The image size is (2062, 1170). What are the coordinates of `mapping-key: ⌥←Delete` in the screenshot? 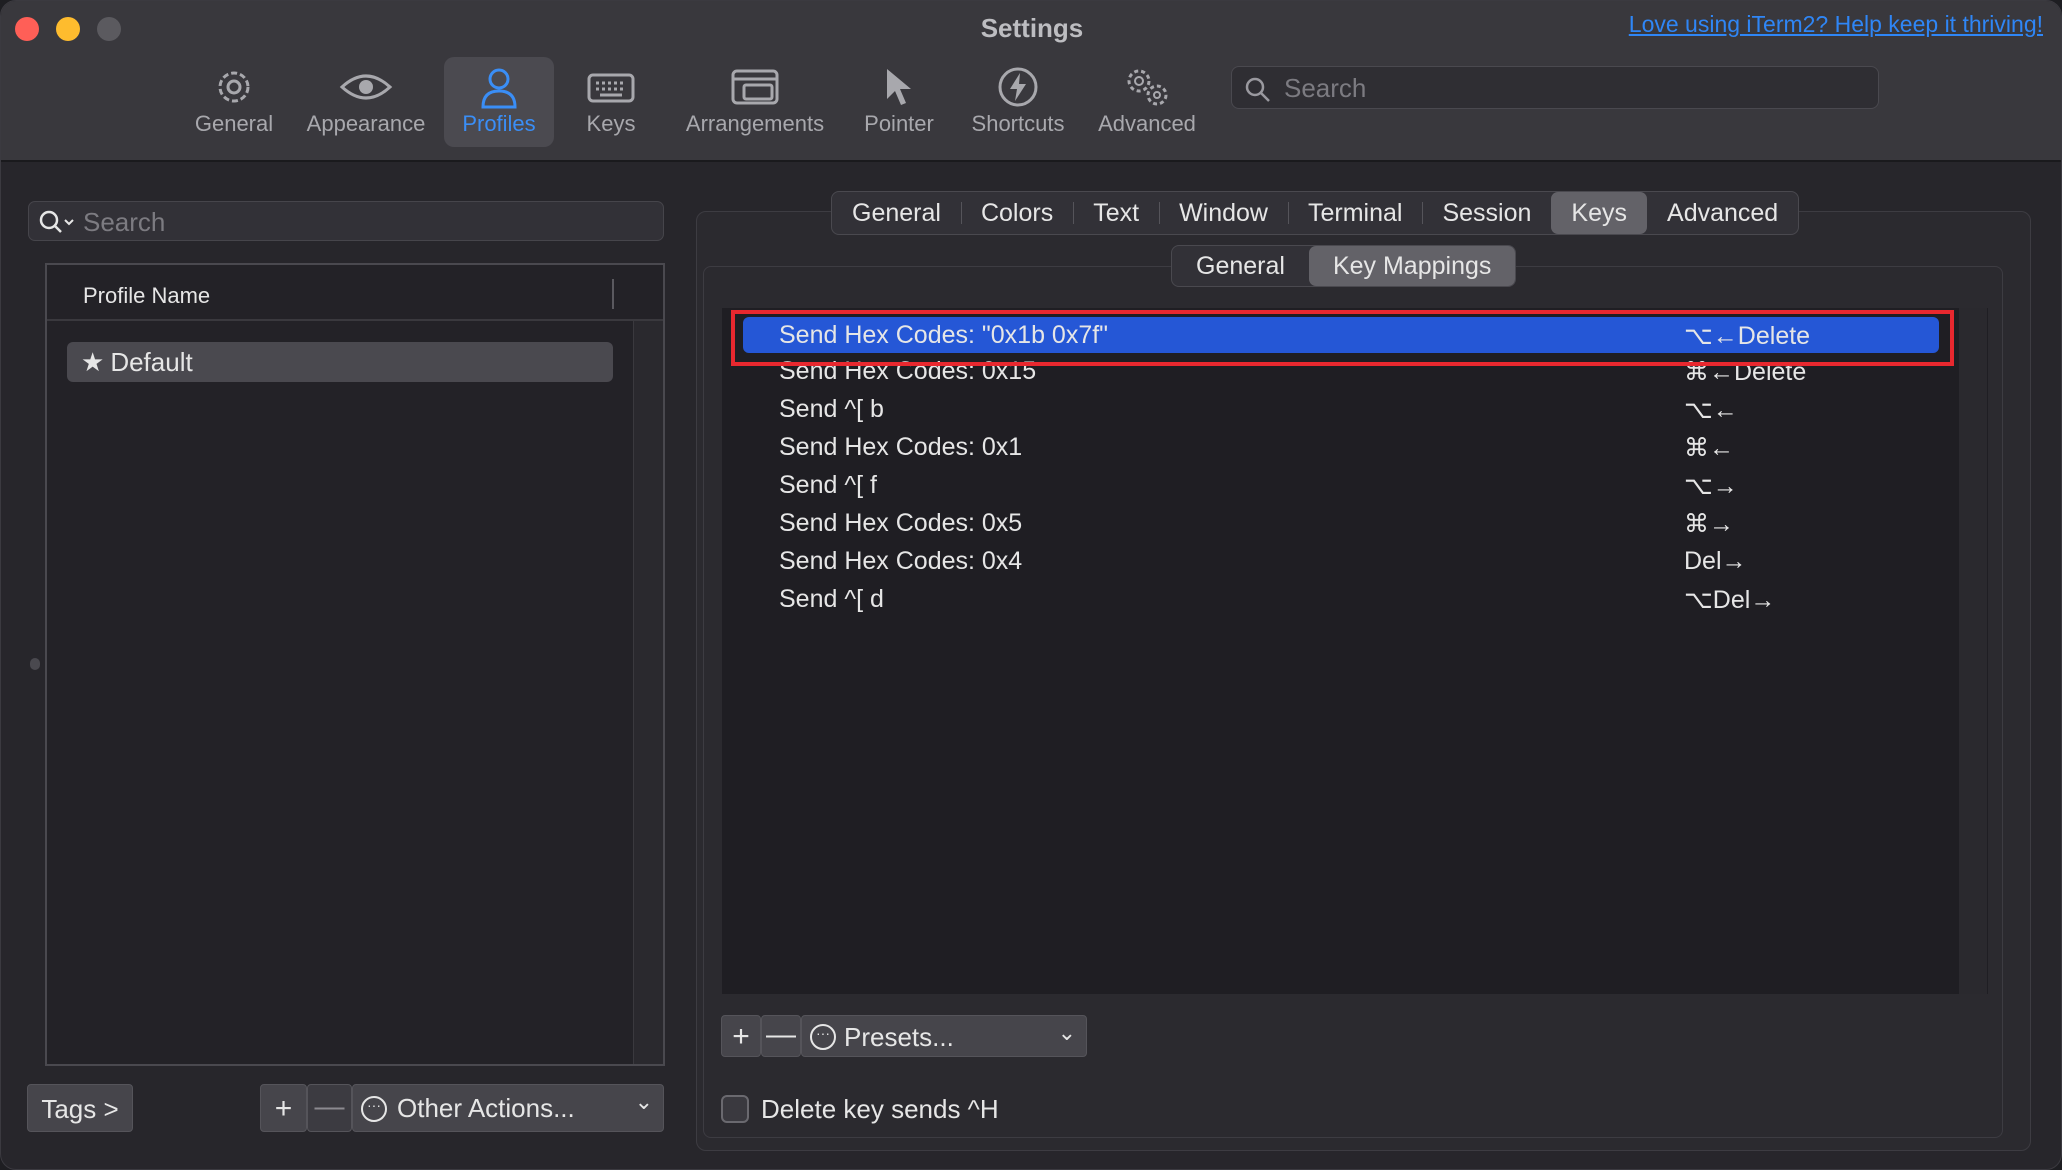 It's located at (1747, 336).